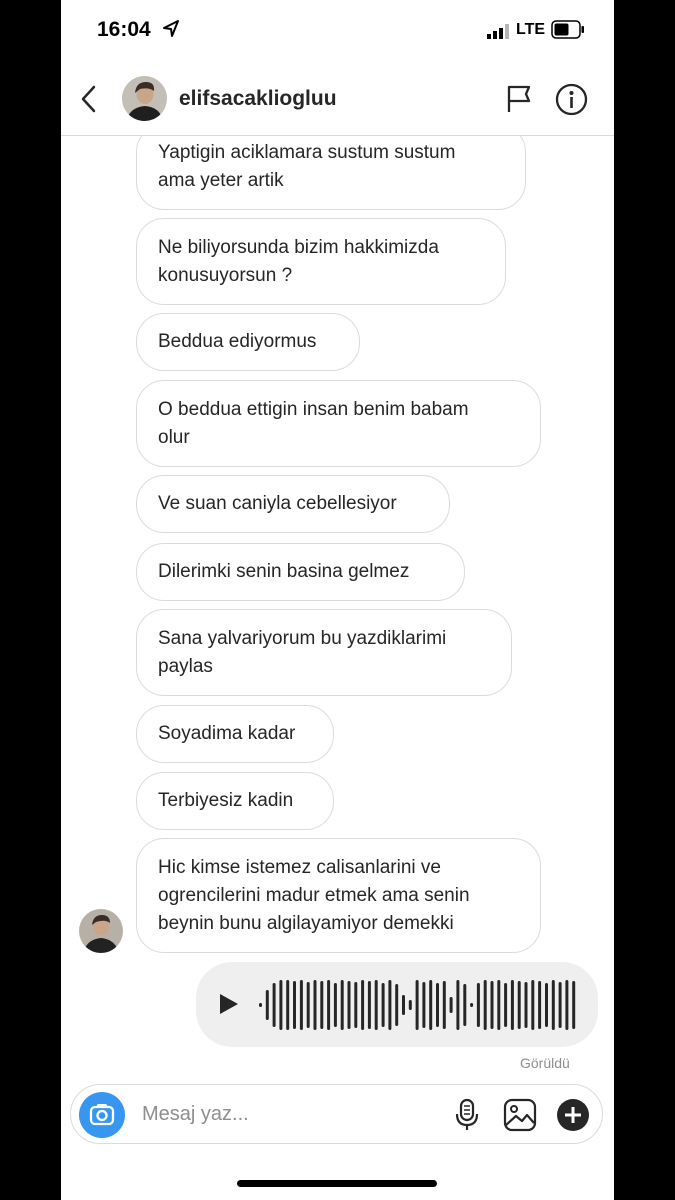  What do you see at coordinates (571, 99) in the screenshot?
I see `info-icon` at bounding box center [571, 99].